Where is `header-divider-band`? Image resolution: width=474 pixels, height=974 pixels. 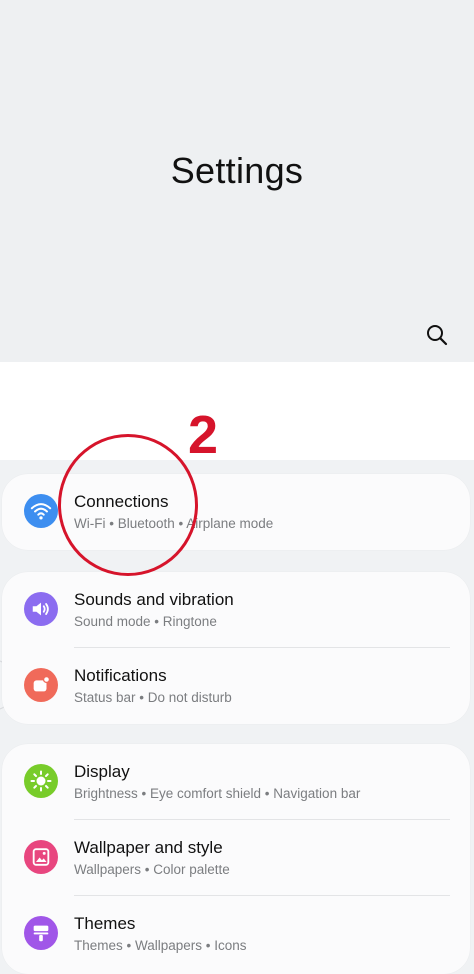
header-divider-band is located at coordinates (237, 411).